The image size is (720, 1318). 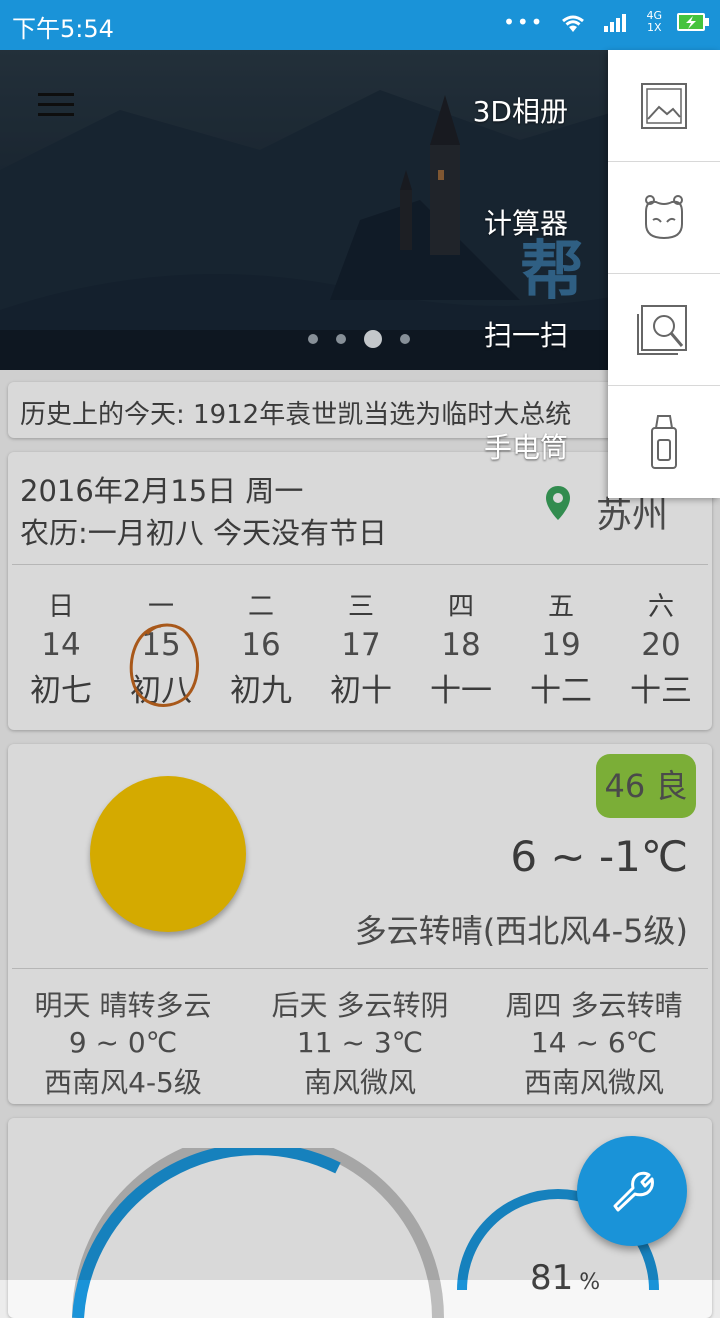 I want to click on day-number: 17, so click(x=361, y=645).